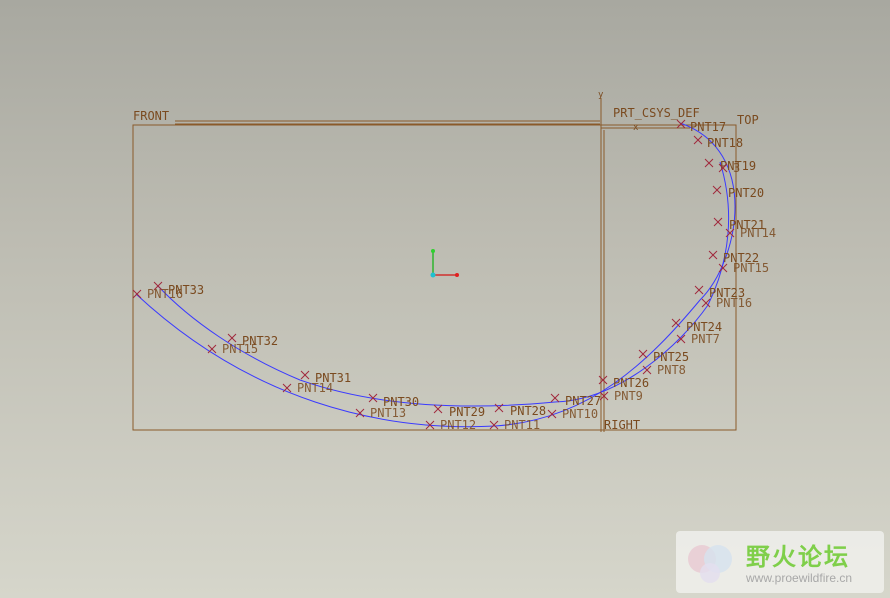  What do you see at coordinates (388, 413) in the screenshot?
I see `inner-point-tag: PNT13` at bounding box center [388, 413].